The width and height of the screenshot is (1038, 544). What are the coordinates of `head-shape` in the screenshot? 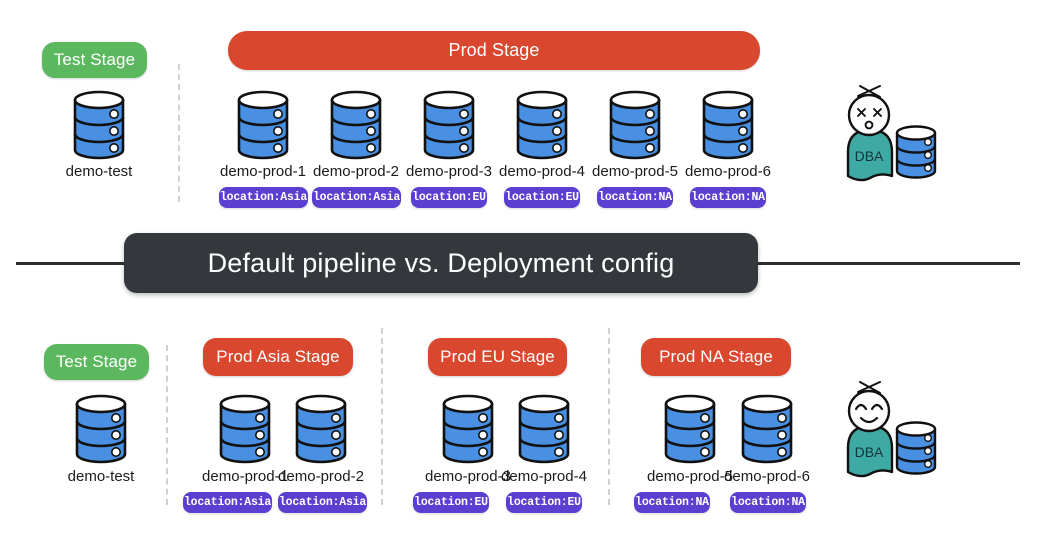 It's located at (869, 411).